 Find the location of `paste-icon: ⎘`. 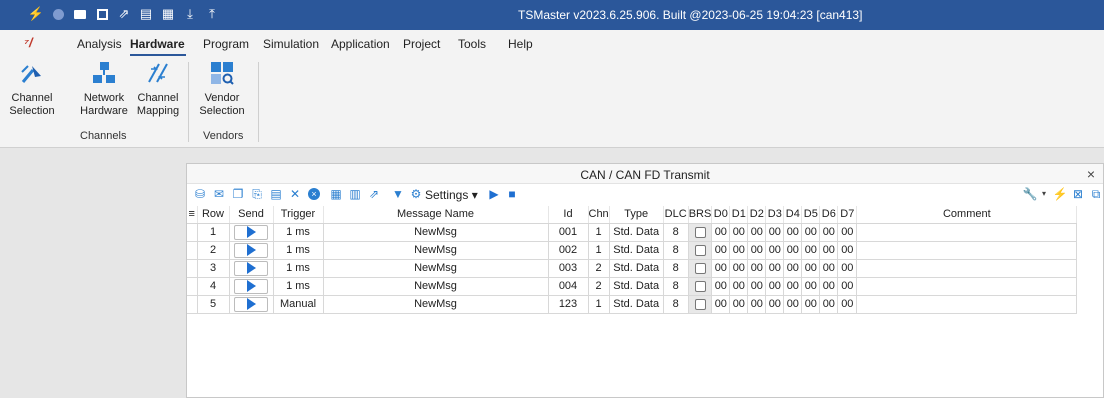

paste-icon: ⎘ is located at coordinates (257, 194).